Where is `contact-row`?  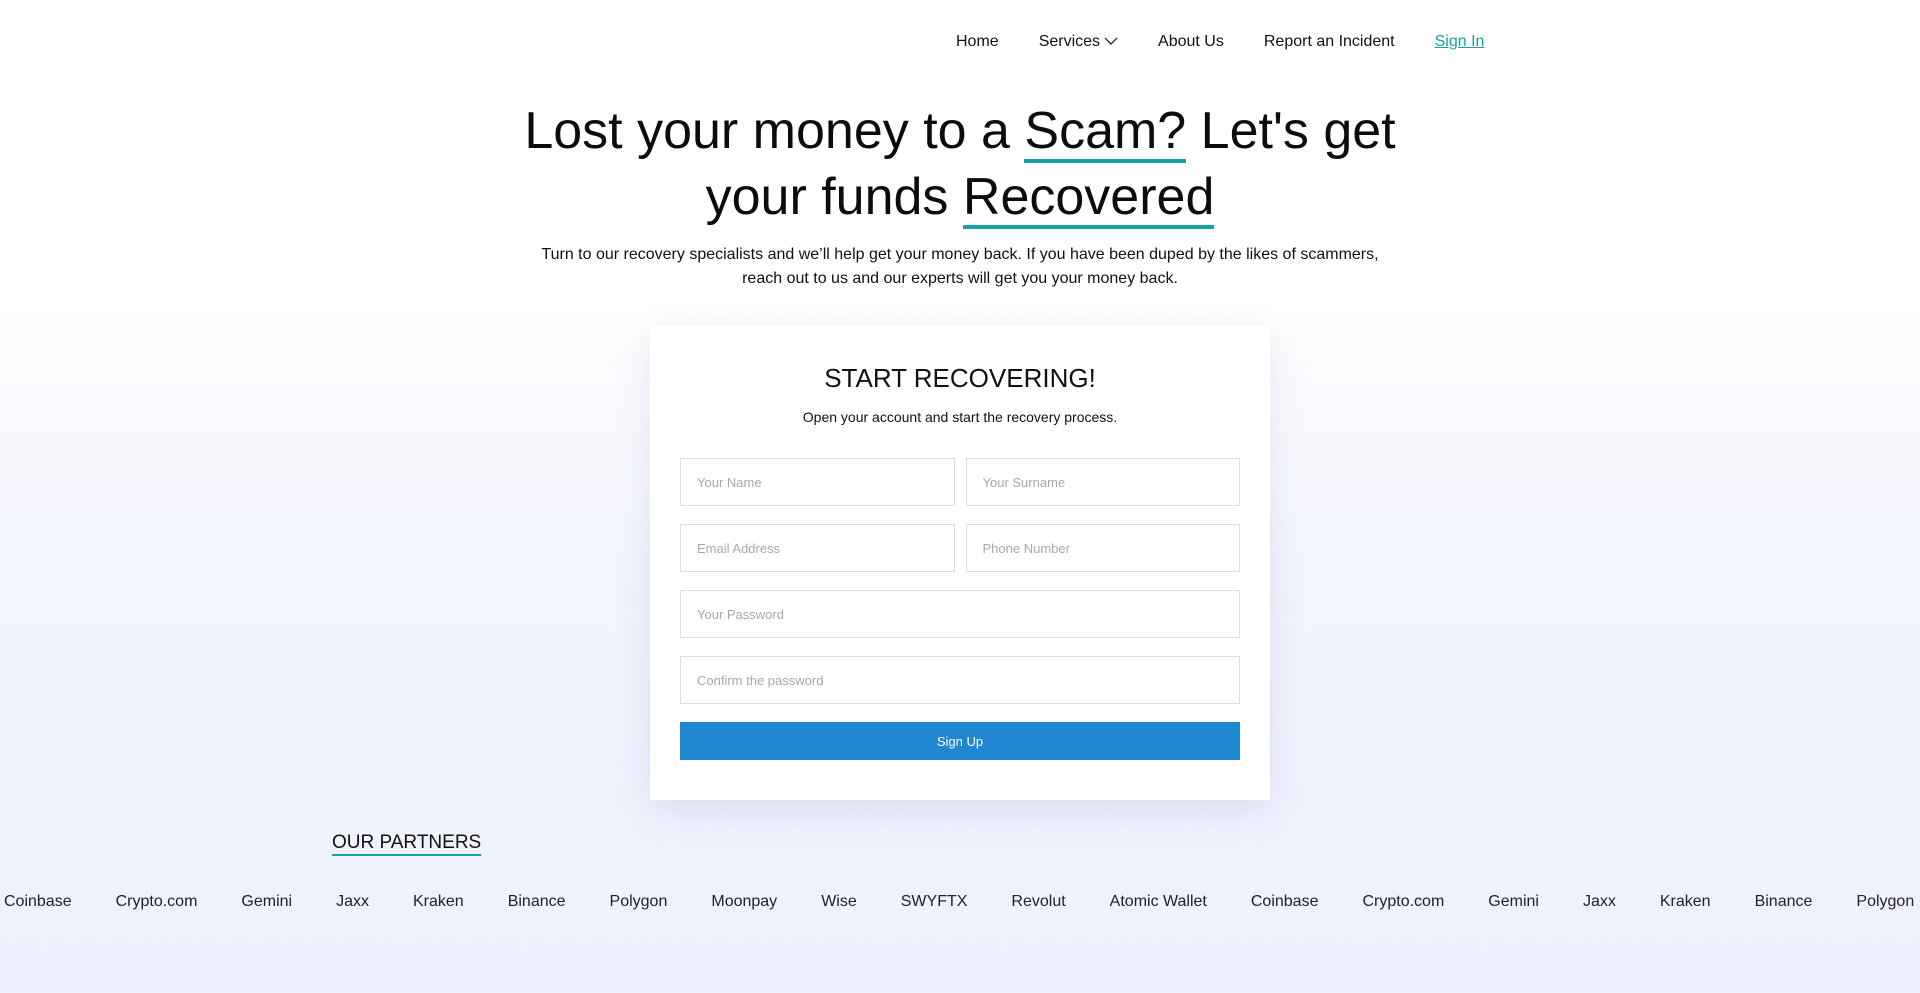
contact-row is located at coordinates (960, 548).